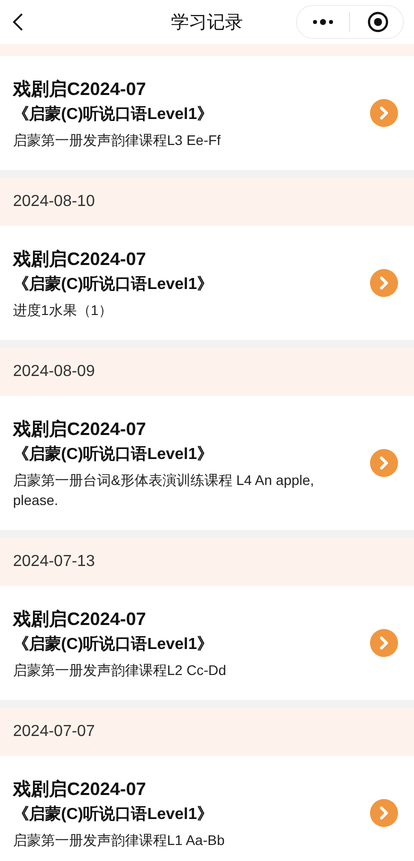 The height and width of the screenshot is (861, 414). Describe the element at coordinates (63, 310) in the screenshot. I see `lesson-name: 进度1水果（1）` at that location.